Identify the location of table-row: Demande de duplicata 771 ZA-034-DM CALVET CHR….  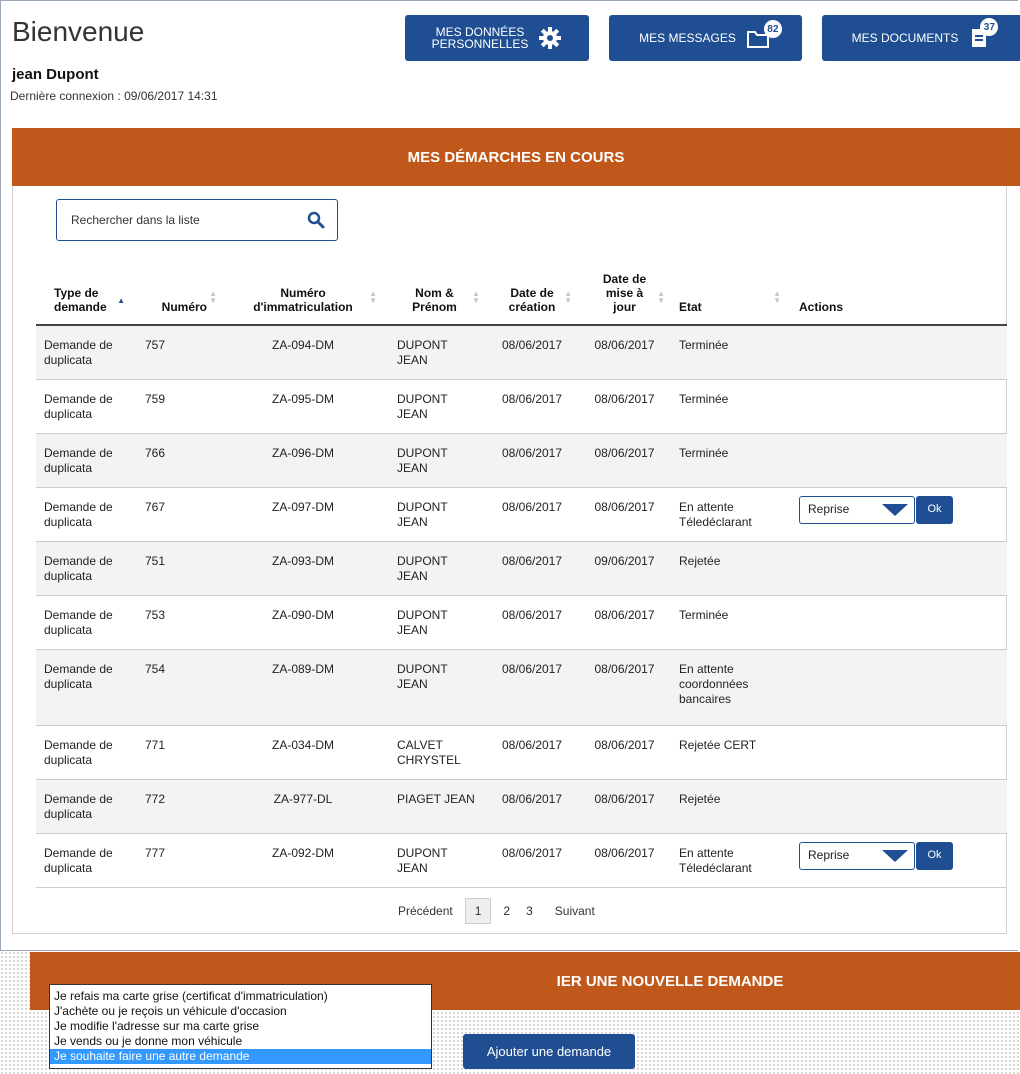
(521, 752).